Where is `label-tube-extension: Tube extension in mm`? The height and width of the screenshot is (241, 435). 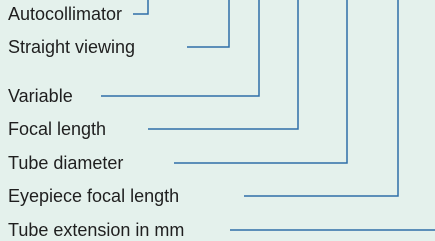
label-tube-extension: Tube extension in mm is located at coordinates (96, 230).